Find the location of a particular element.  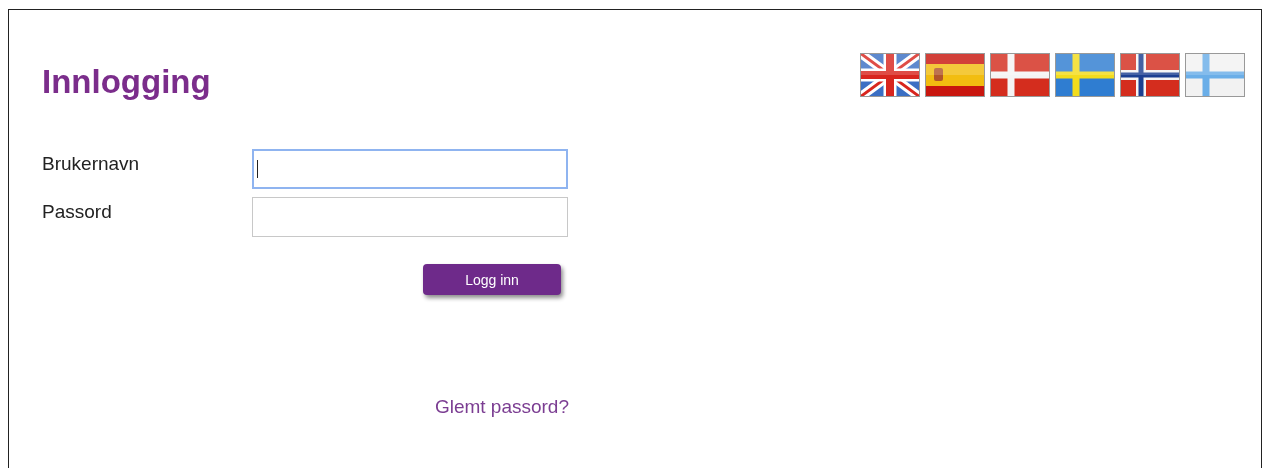

page-title: Innlogging is located at coordinates (126, 82).